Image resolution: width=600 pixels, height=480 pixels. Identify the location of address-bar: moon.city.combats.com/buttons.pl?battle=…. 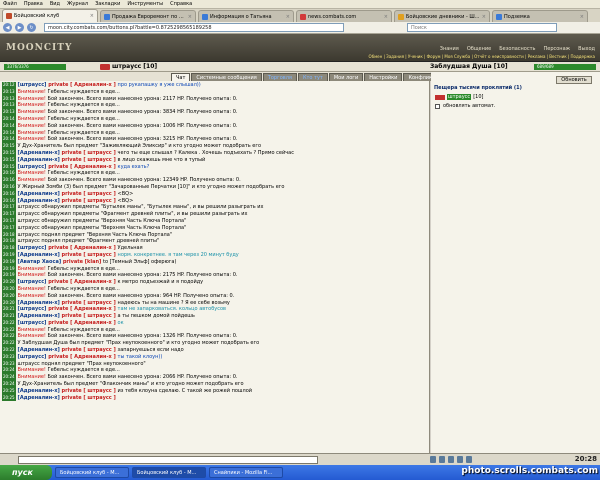
(194, 27).